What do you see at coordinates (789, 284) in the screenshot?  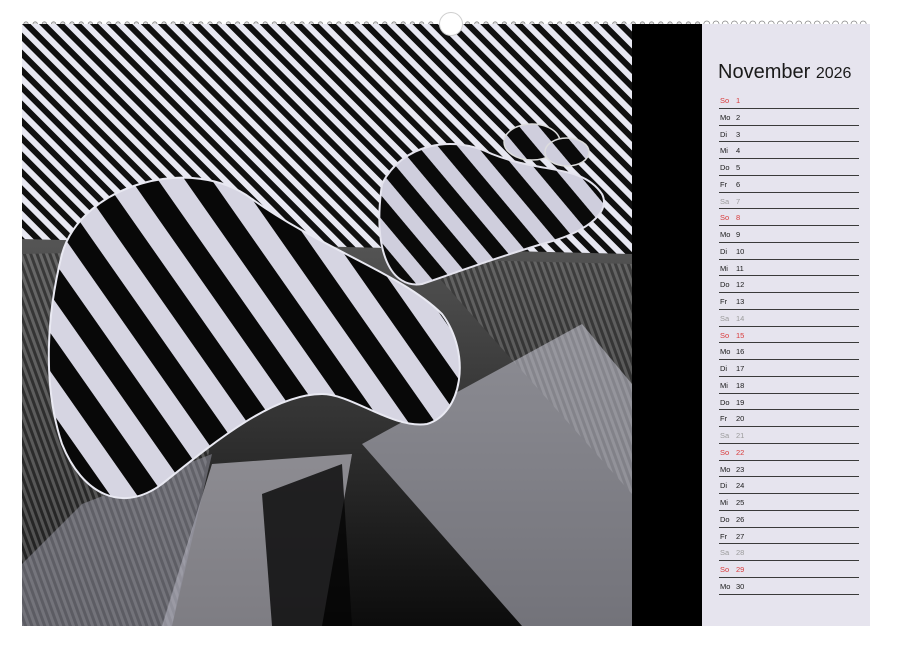 I see `day-row: Do 12` at bounding box center [789, 284].